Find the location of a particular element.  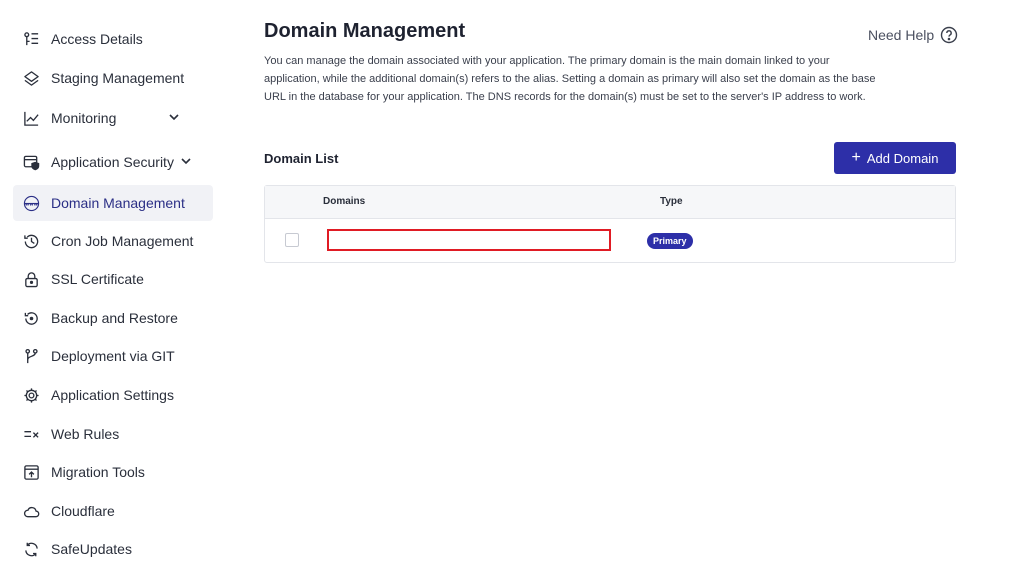

sidebar-item-label: Deployment via GIT is located at coordinates (113, 356).